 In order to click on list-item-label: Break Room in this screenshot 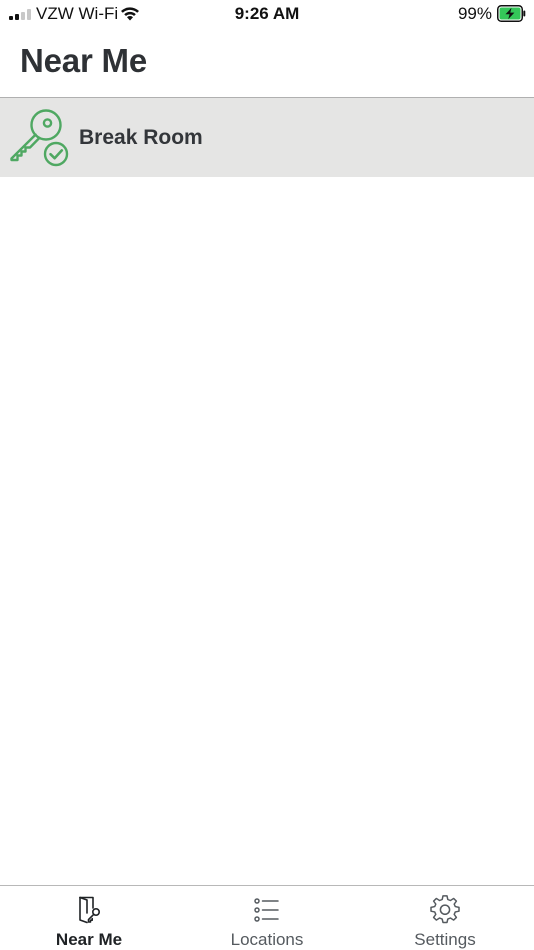, I will do `click(141, 137)`.